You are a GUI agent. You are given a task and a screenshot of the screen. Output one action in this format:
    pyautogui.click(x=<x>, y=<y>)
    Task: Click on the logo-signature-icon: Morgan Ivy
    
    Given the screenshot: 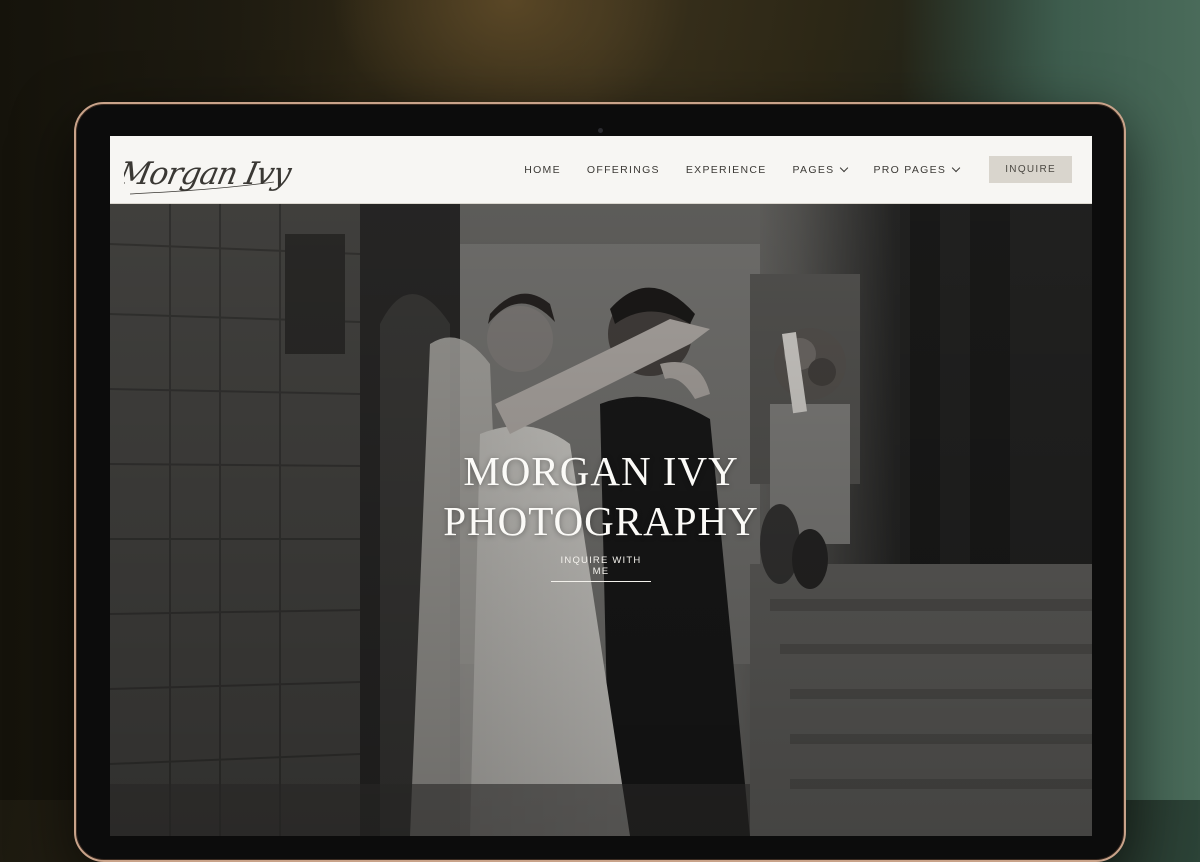 What is the action you would take?
    pyautogui.click(x=205, y=175)
    